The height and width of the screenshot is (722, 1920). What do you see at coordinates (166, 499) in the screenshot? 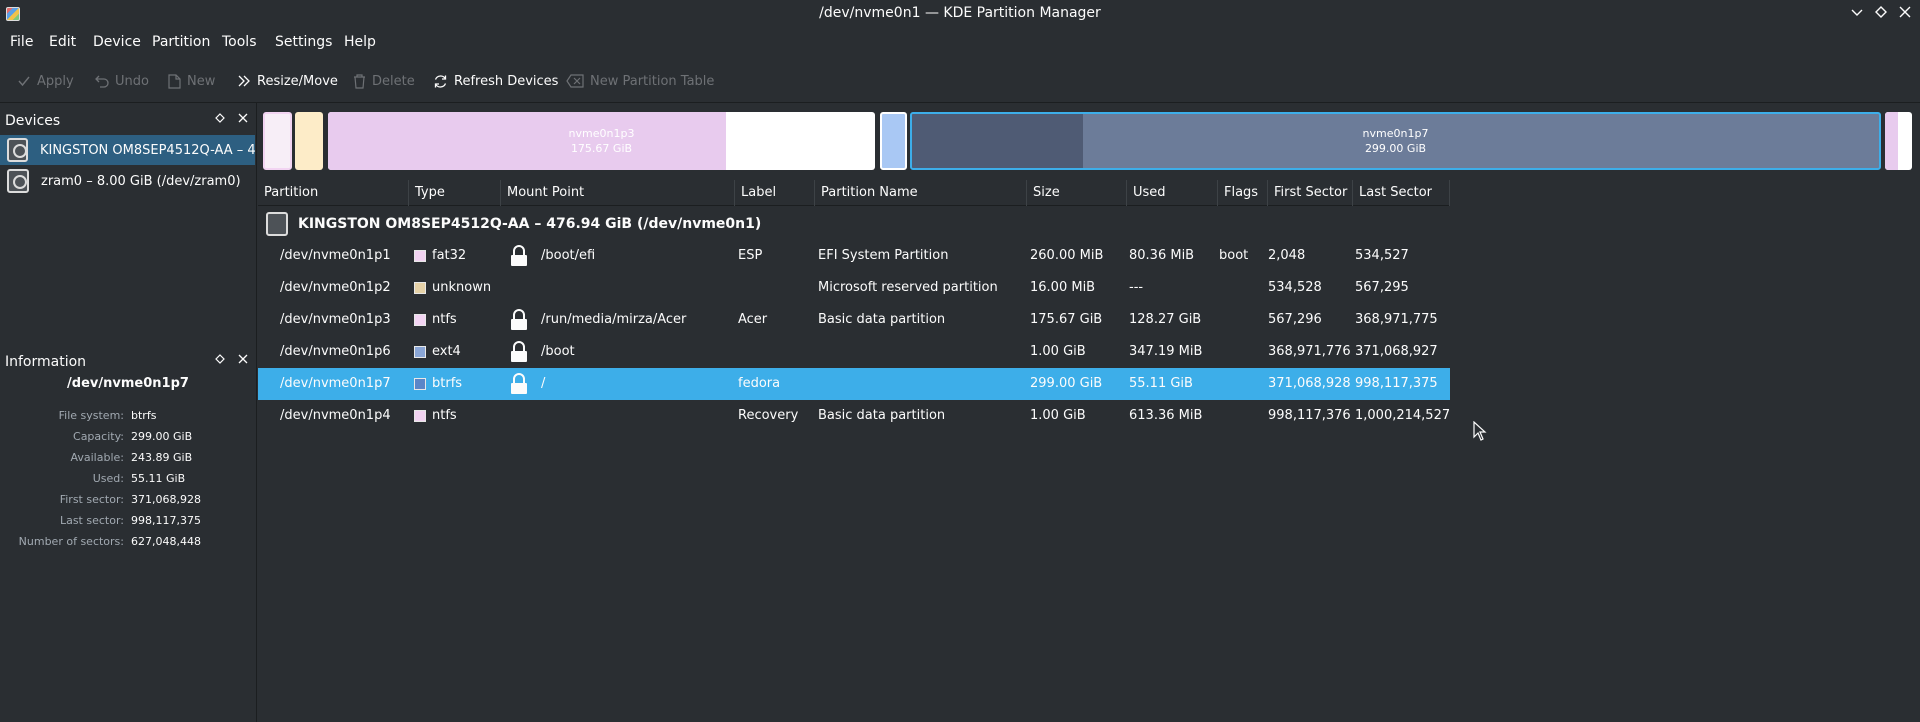
I see `info-value: 371,068,928` at bounding box center [166, 499].